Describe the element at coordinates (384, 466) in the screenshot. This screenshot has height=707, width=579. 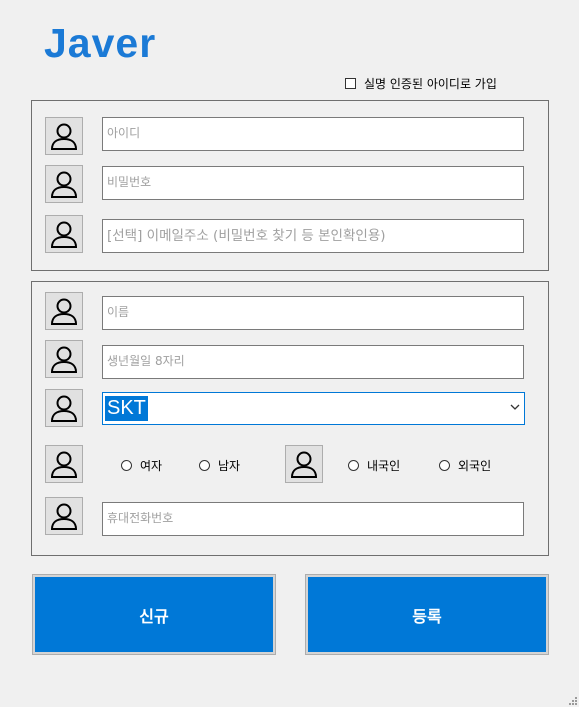
I see `radio-label: 내국인` at that location.